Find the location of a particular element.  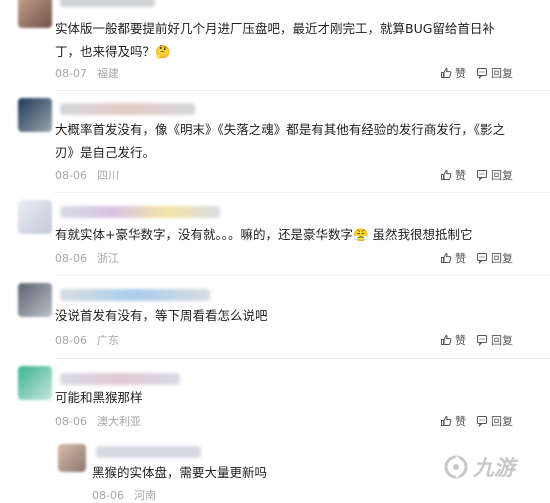

comment-meta: 08-06 四川 is located at coordinates (87, 175).